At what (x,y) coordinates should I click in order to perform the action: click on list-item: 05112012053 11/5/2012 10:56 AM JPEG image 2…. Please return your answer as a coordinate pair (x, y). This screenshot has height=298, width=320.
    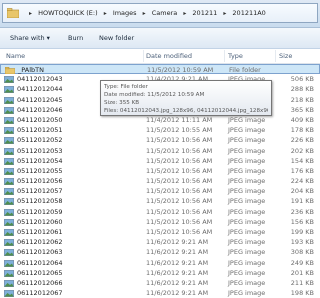
    Looking at the image, I should click on (160, 151).